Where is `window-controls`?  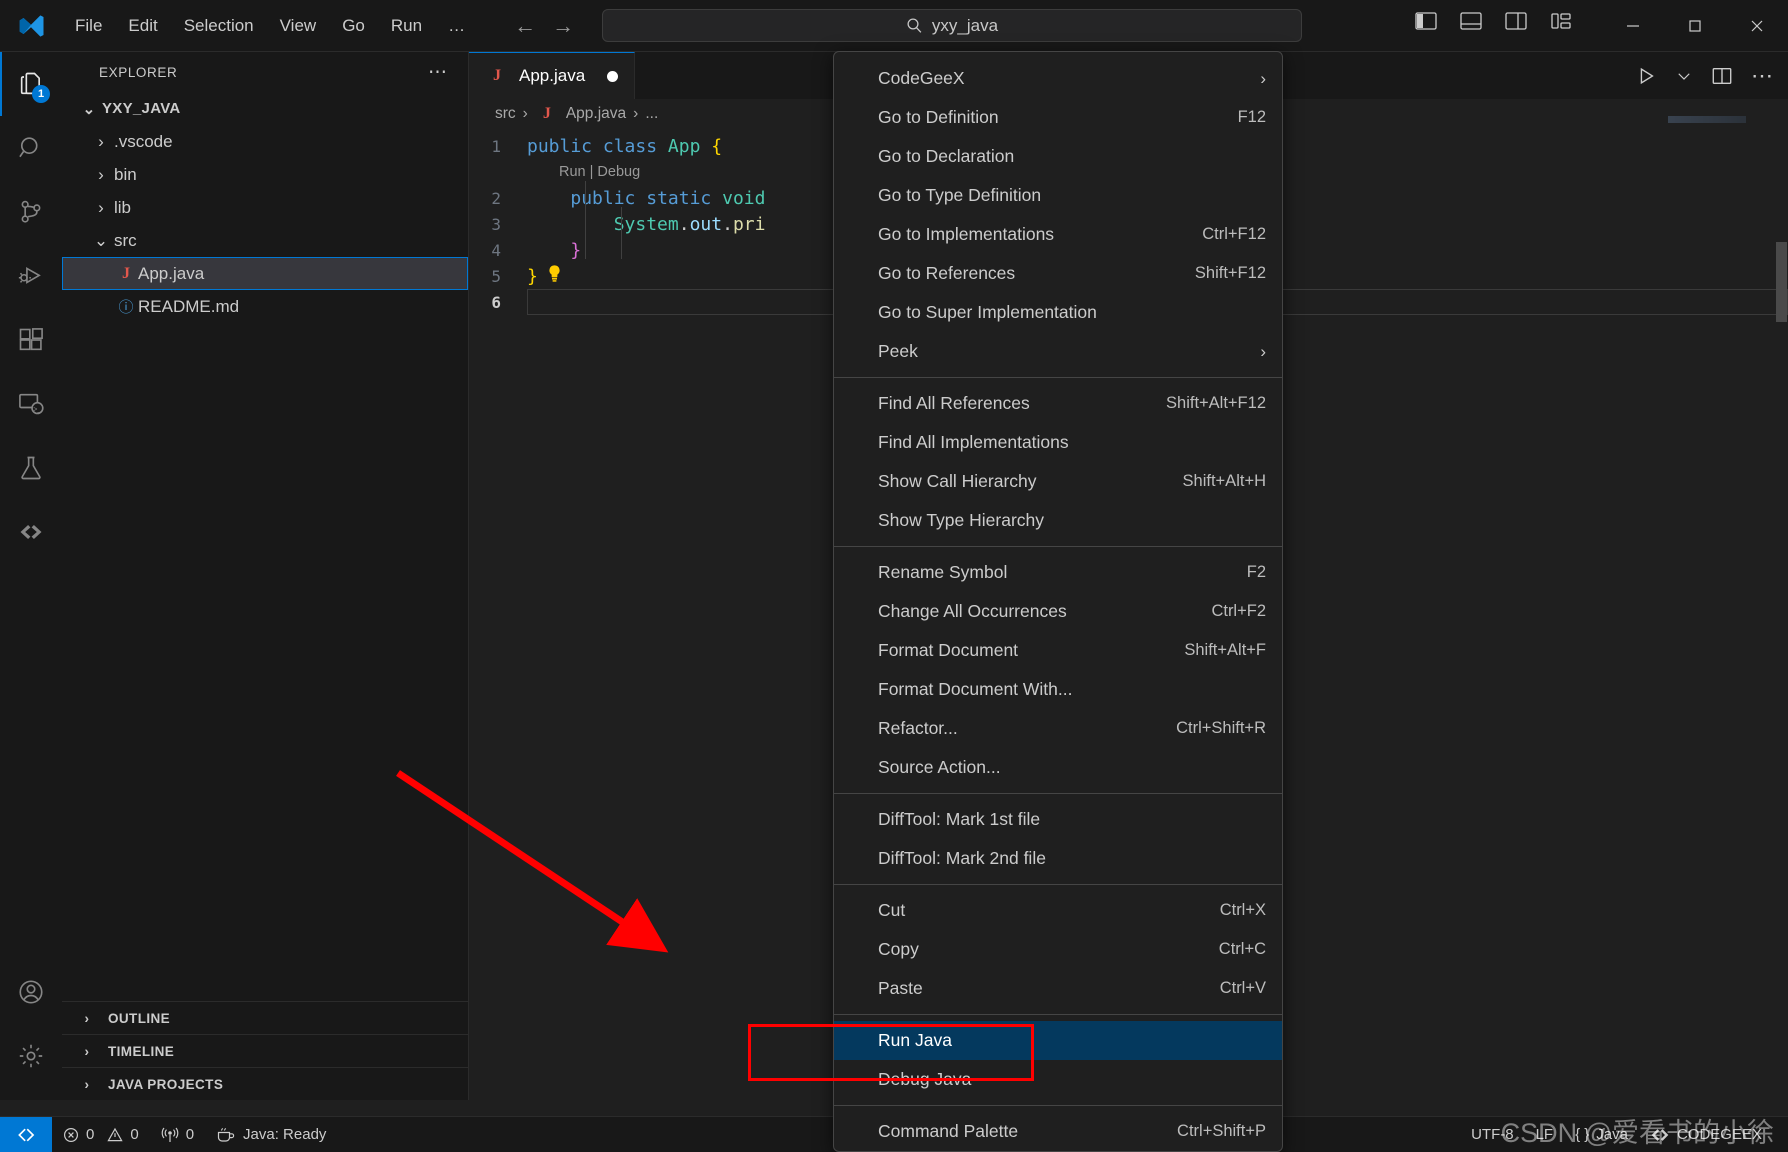 window-controls is located at coordinates (1695, 26).